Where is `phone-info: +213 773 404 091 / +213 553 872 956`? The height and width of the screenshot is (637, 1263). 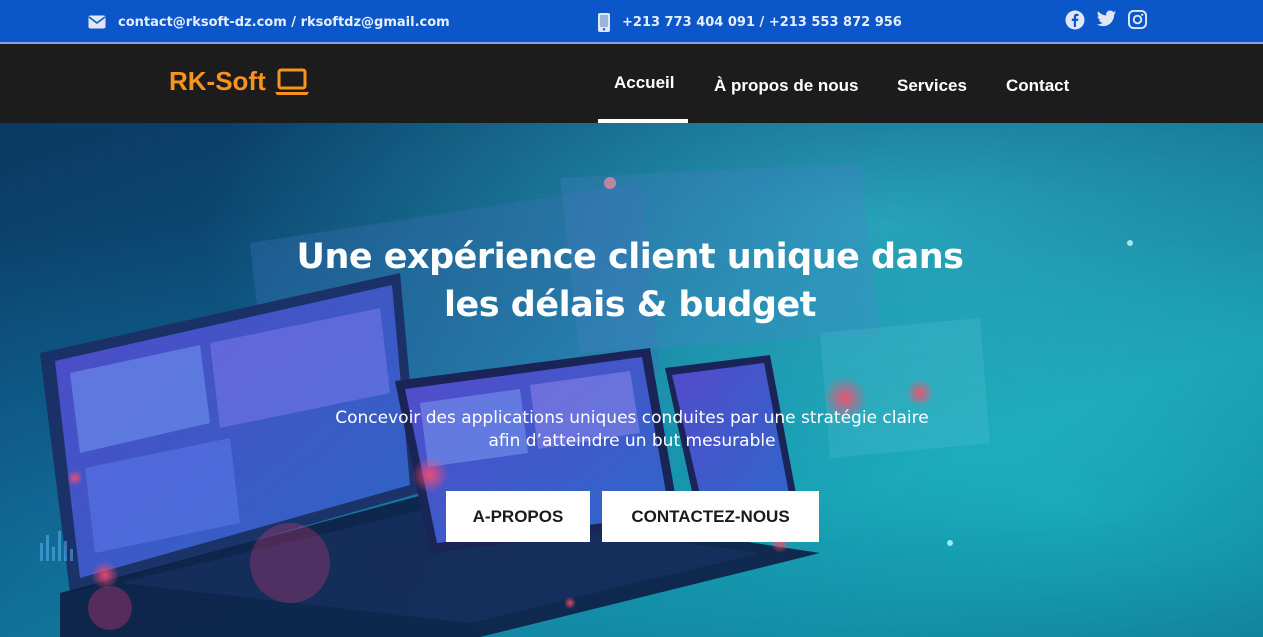 phone-info: +213 773 404 091 / +213 553 872 956 is located at coordinates (750, 22).